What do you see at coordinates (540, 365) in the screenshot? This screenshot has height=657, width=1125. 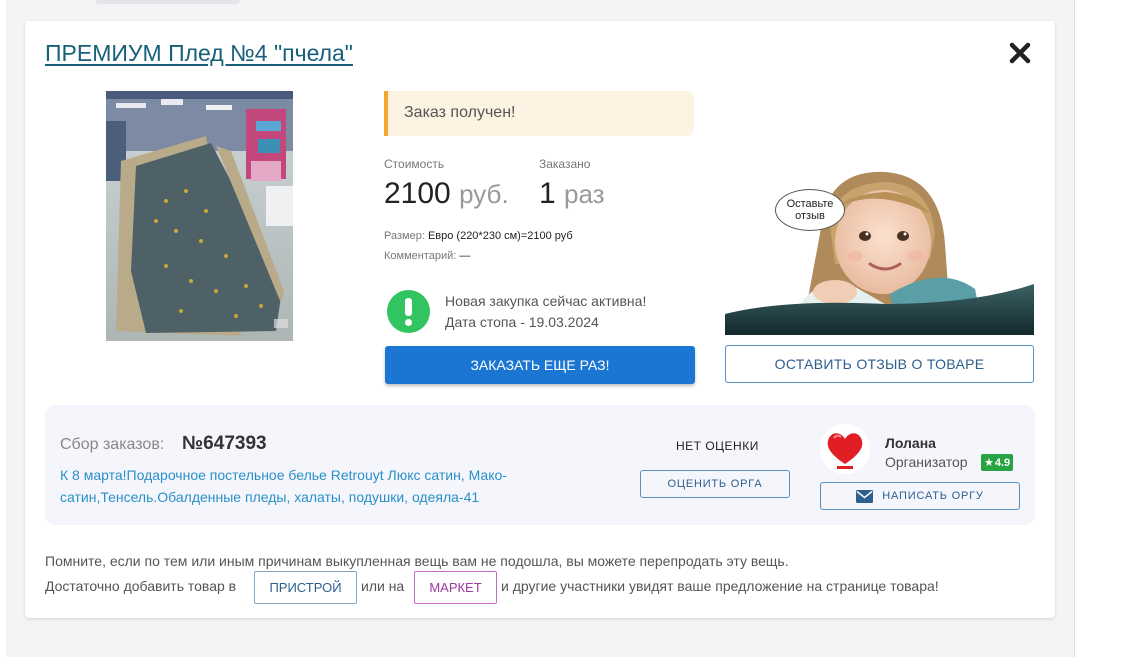 I see `order-again-button: ЗАКАЗАТЬ ЕЩЕ РАЗ!` at bounding box center [540, 365].